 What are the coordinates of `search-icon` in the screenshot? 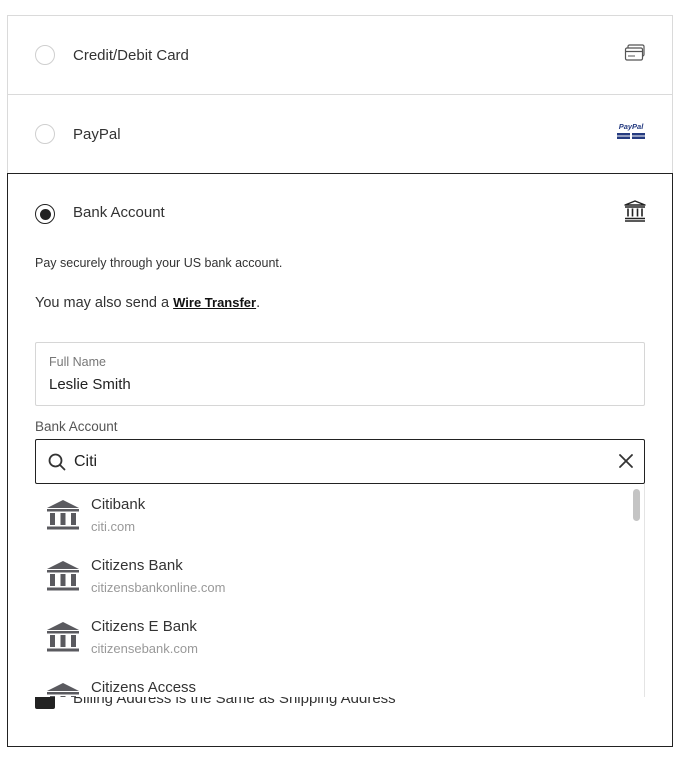 It's located at (57, 464).